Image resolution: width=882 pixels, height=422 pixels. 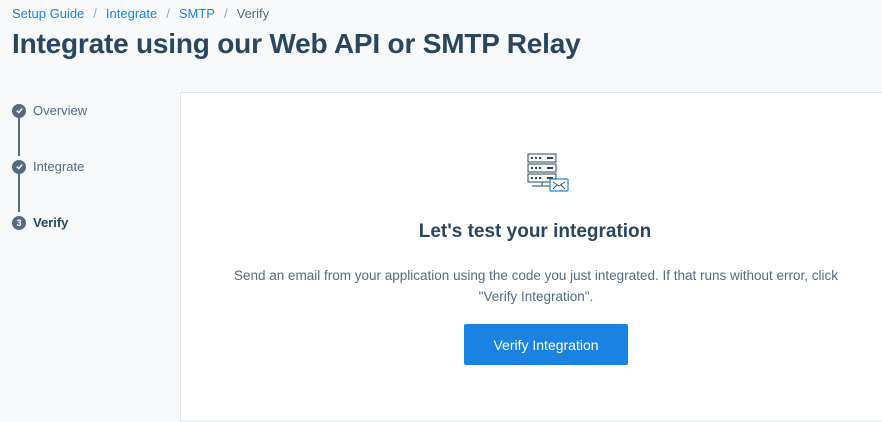 I want to click on breadcrumb-setup-guide: Setup Guide, so click(x=48, y=14).